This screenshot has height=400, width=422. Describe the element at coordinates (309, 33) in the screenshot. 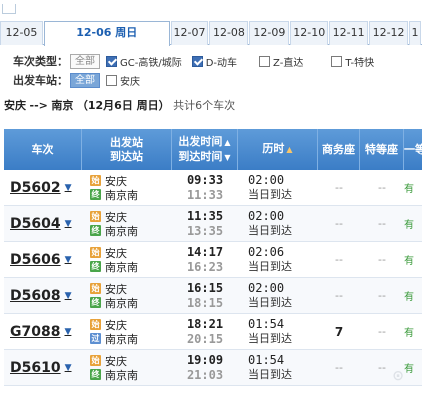

I see `date-tab-12-10: 12-10` at that location.